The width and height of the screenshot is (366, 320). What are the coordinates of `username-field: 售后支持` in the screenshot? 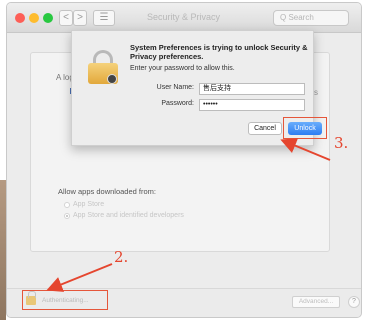 It's located at (252, 89).